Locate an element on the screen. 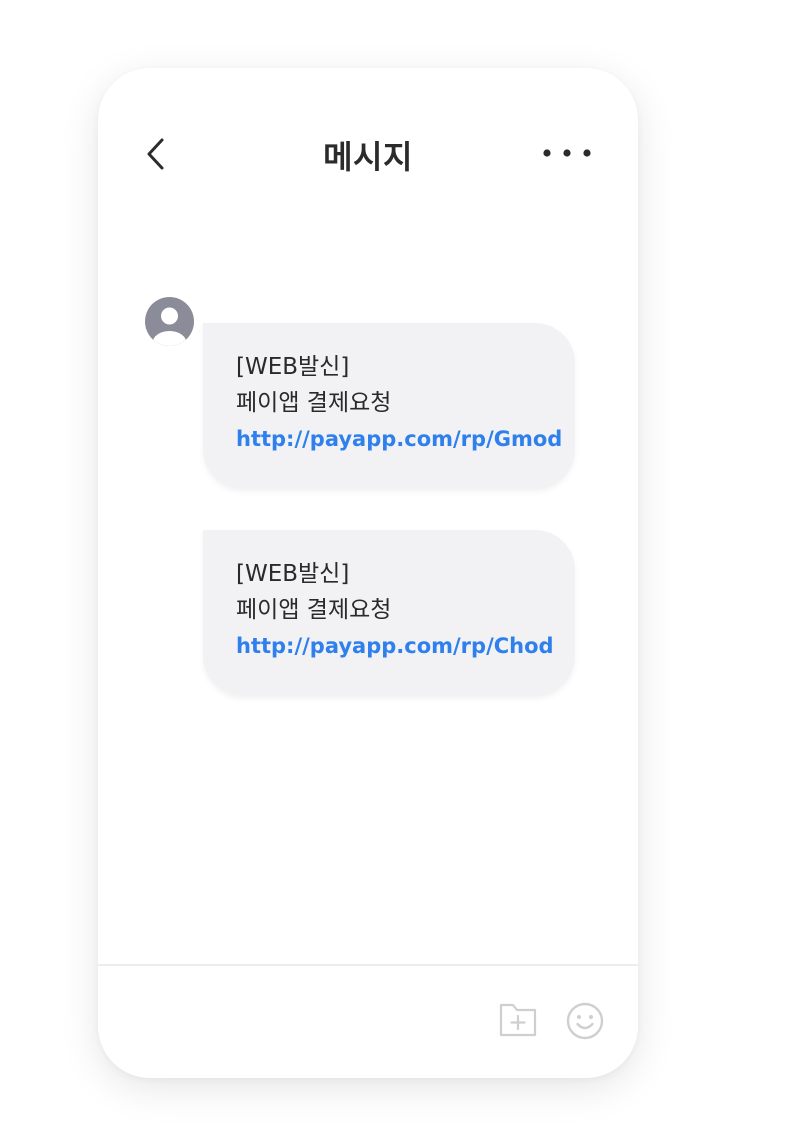 Image resolution: width=800 pixels, height=1146 pixels. avatar is located at coordinates (169, 321).